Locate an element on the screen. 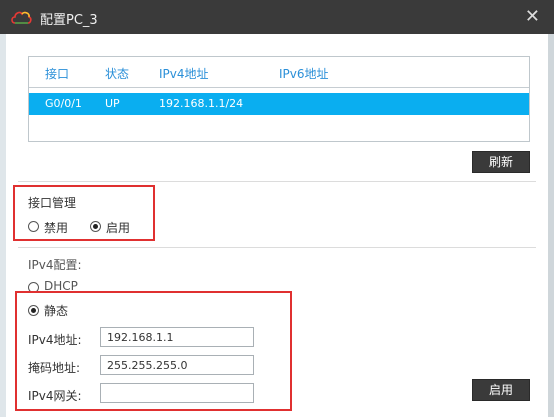  table-header: 接口 状态 IPv4地址 IPv6地址 is located at coordinates (279, 72).